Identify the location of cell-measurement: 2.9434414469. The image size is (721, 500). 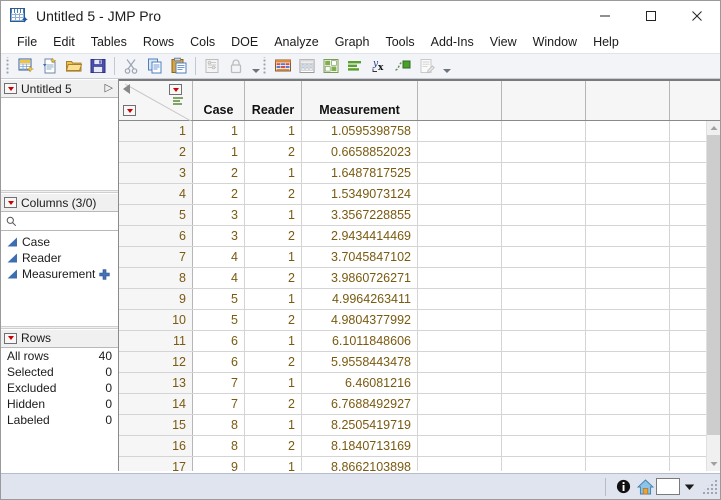
(360, 236).